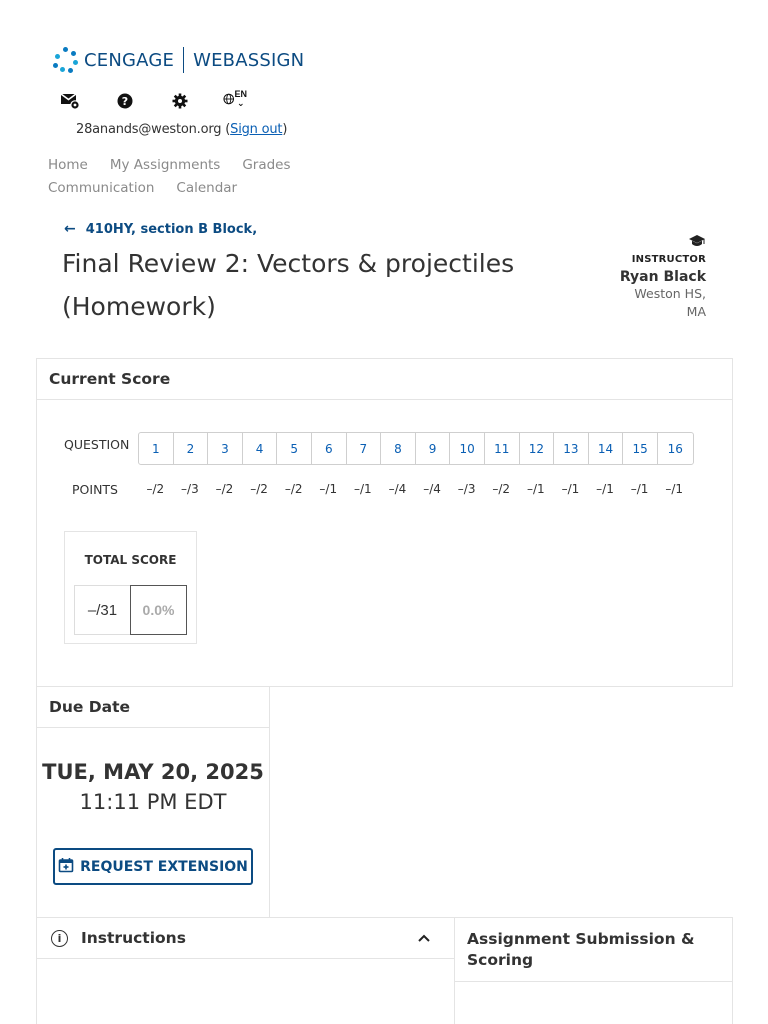  I want to click on question-link: 15, so click(640, 448).